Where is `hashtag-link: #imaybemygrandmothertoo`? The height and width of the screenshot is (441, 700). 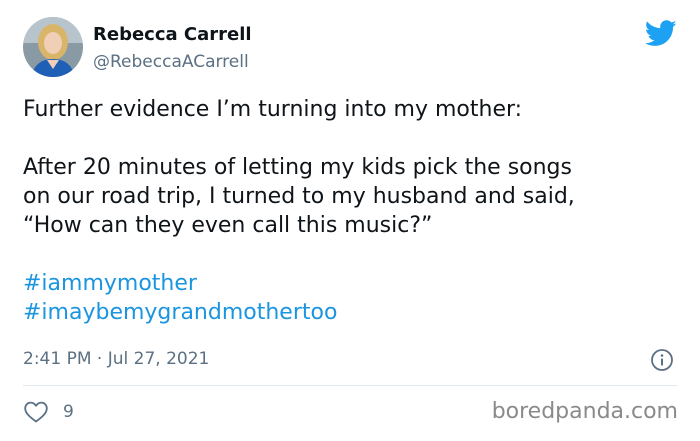
hashtag-link: #imaybemygrandmothertoo is located at coordinates (353, 312).